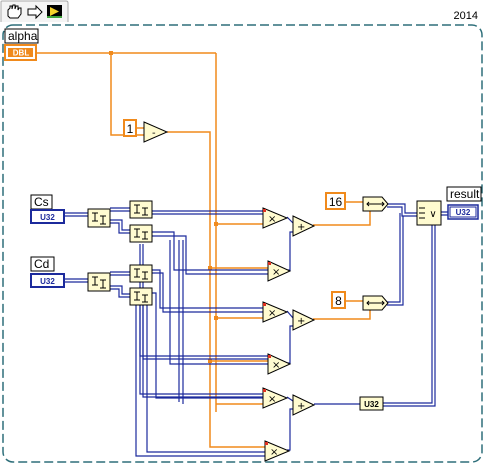 This screenshot has height=465, width=486. Describe the element at coordinates (21, 53) in the screenshot. I see `alpha-type: DBL` at that location.